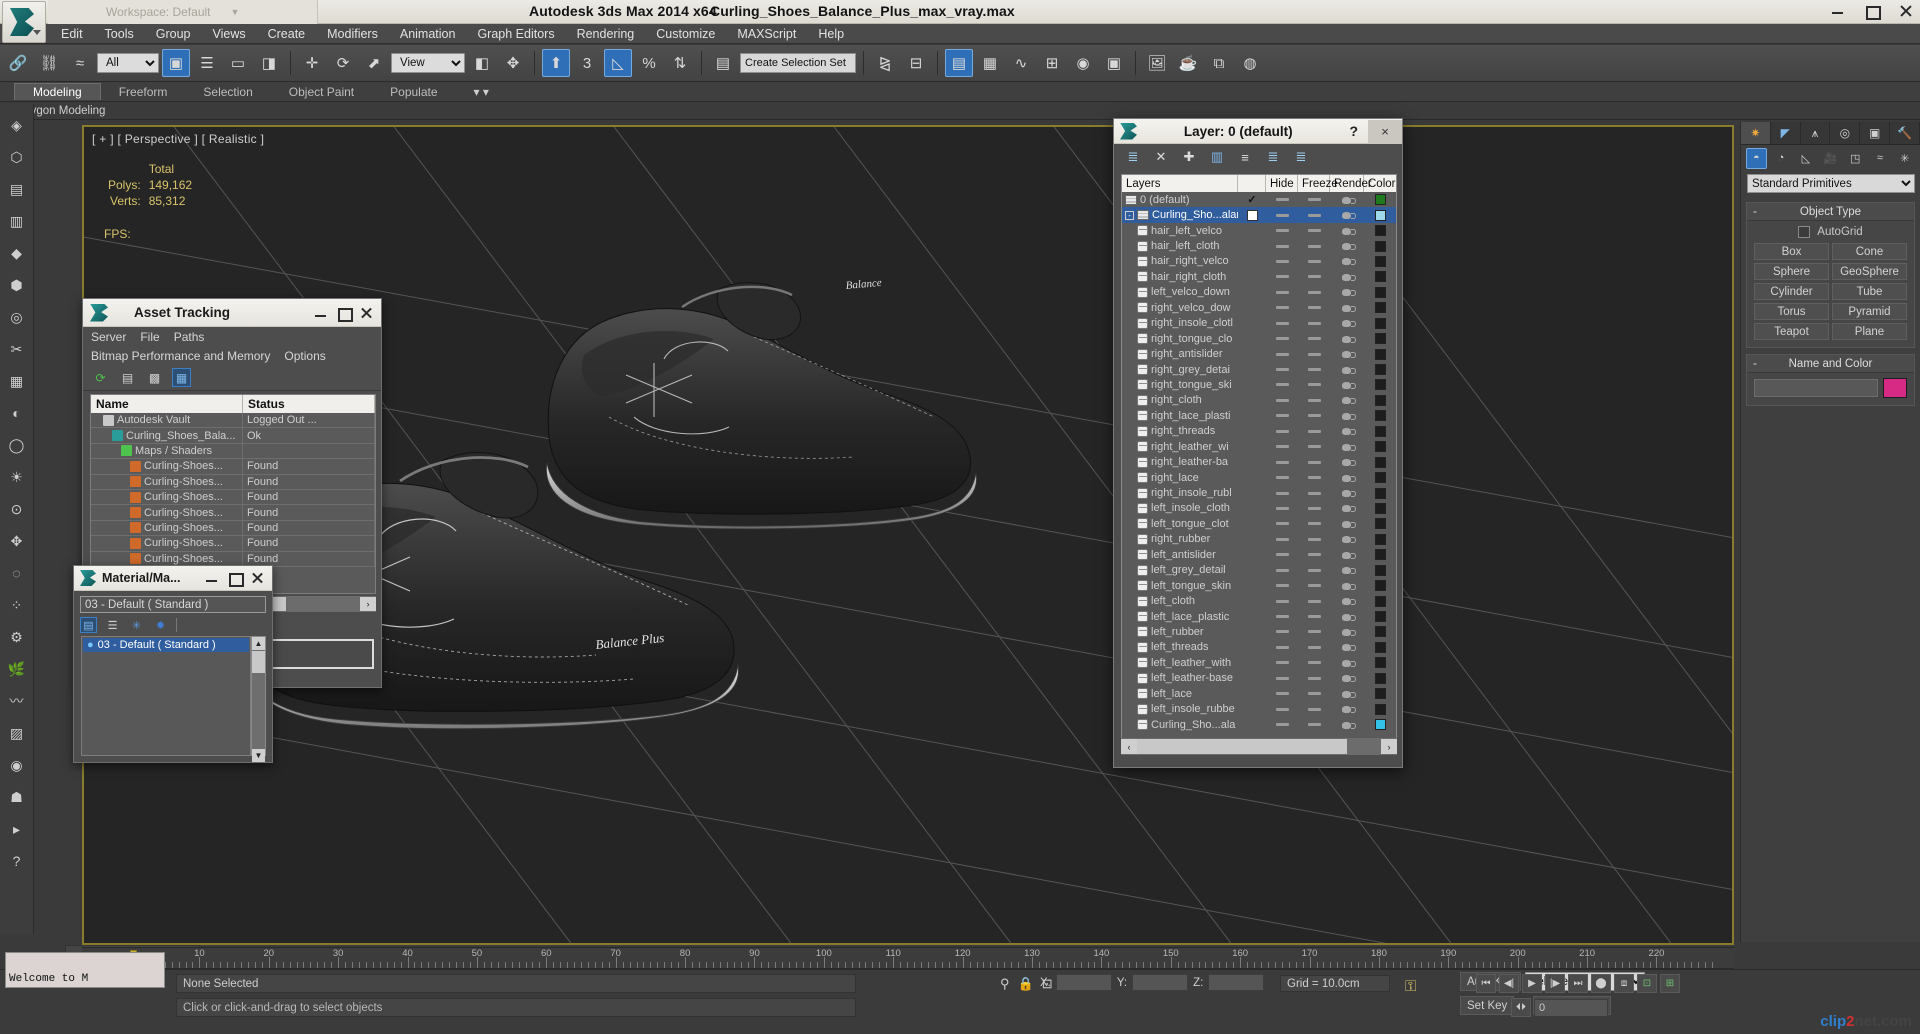  I want to click on next-frame-icon: |▶, so click(1555, 983).